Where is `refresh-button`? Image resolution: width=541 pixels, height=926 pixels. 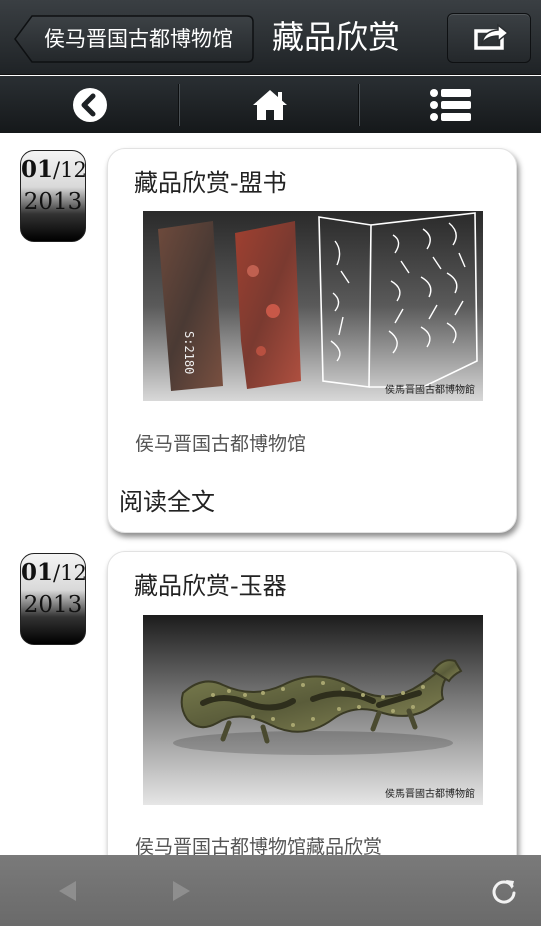
refresh-button is located at coordinates (504, 890).